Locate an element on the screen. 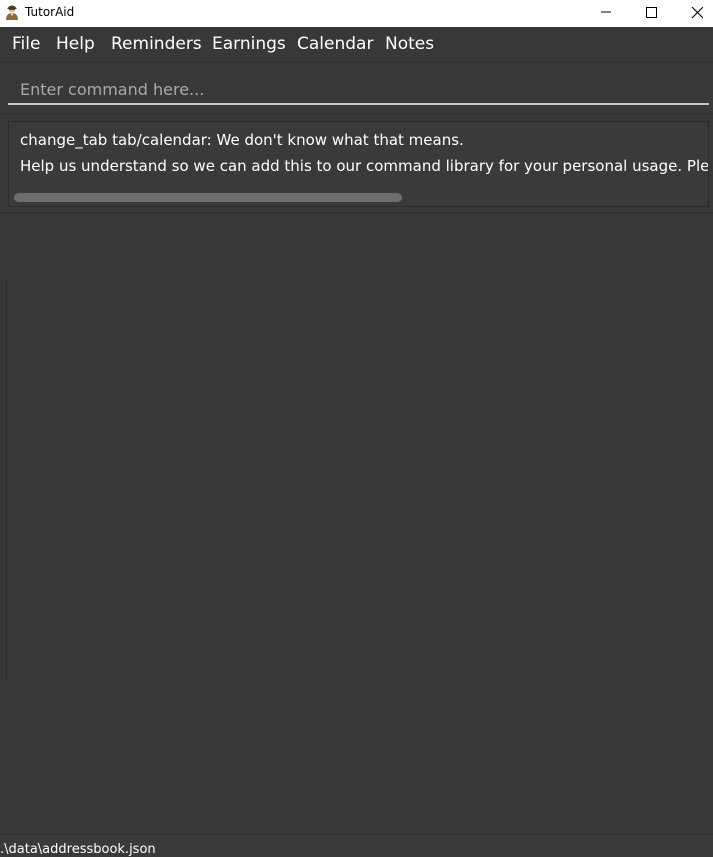 The image size is (713, 857). maximize-icon is located at coordinates (651, 12).